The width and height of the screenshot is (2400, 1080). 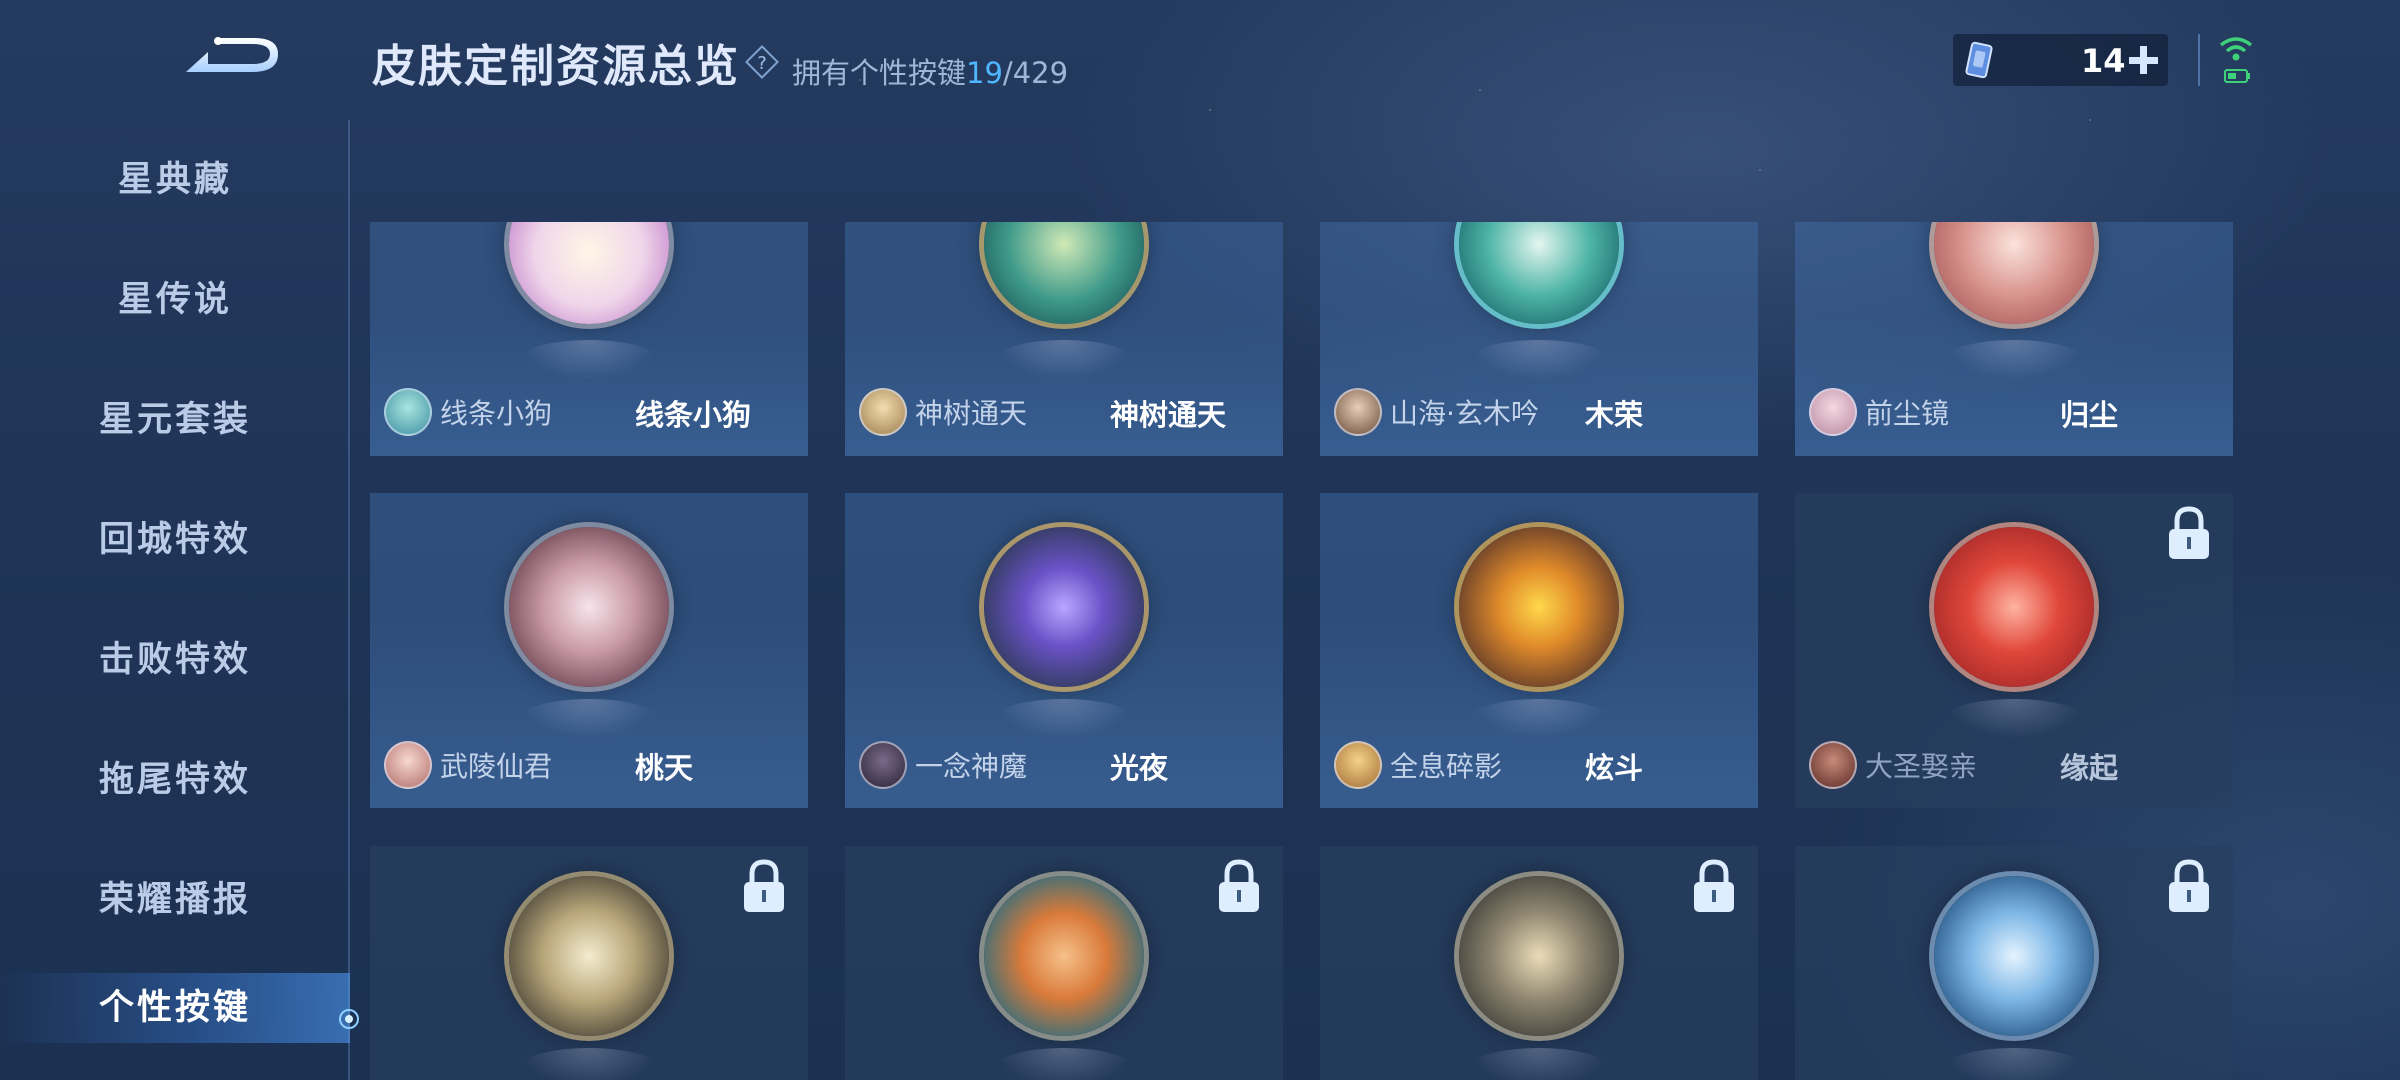 I want to click on skin-card-locked: 大圣娶亲 缘起, so click(x=2014, y=650).